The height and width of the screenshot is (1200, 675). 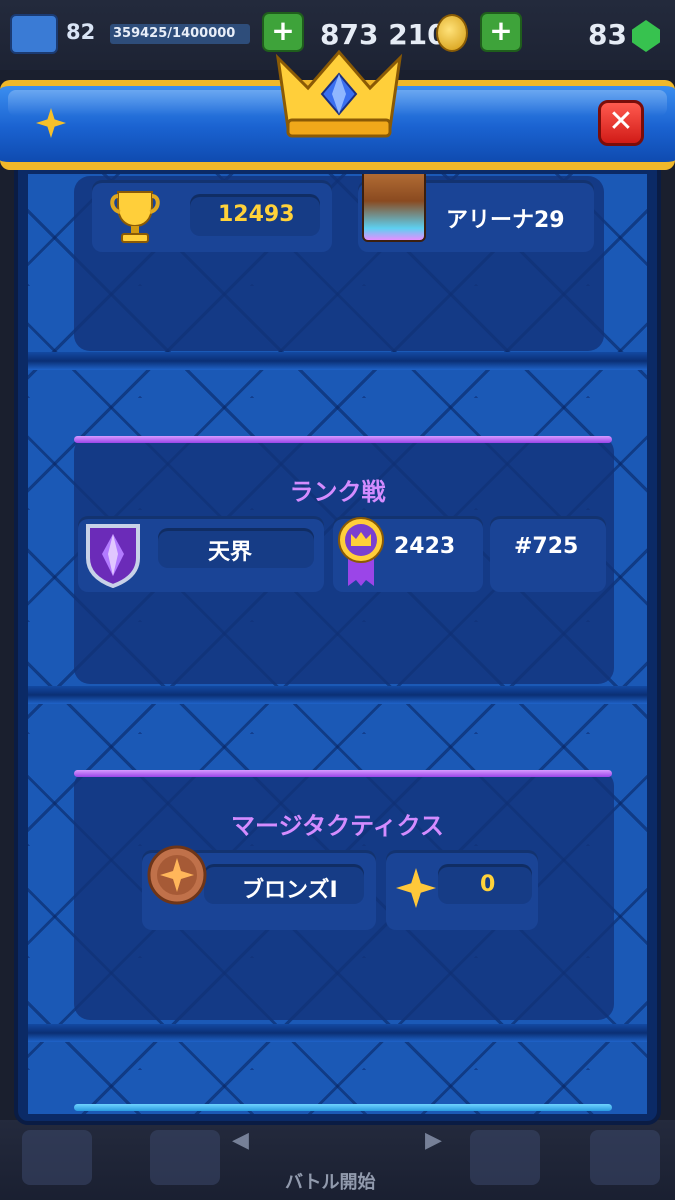 What do you see at coordinates (283, 32) in the screenshot?
I see `buy-gold-button: +` at bounding box center [283, 32].